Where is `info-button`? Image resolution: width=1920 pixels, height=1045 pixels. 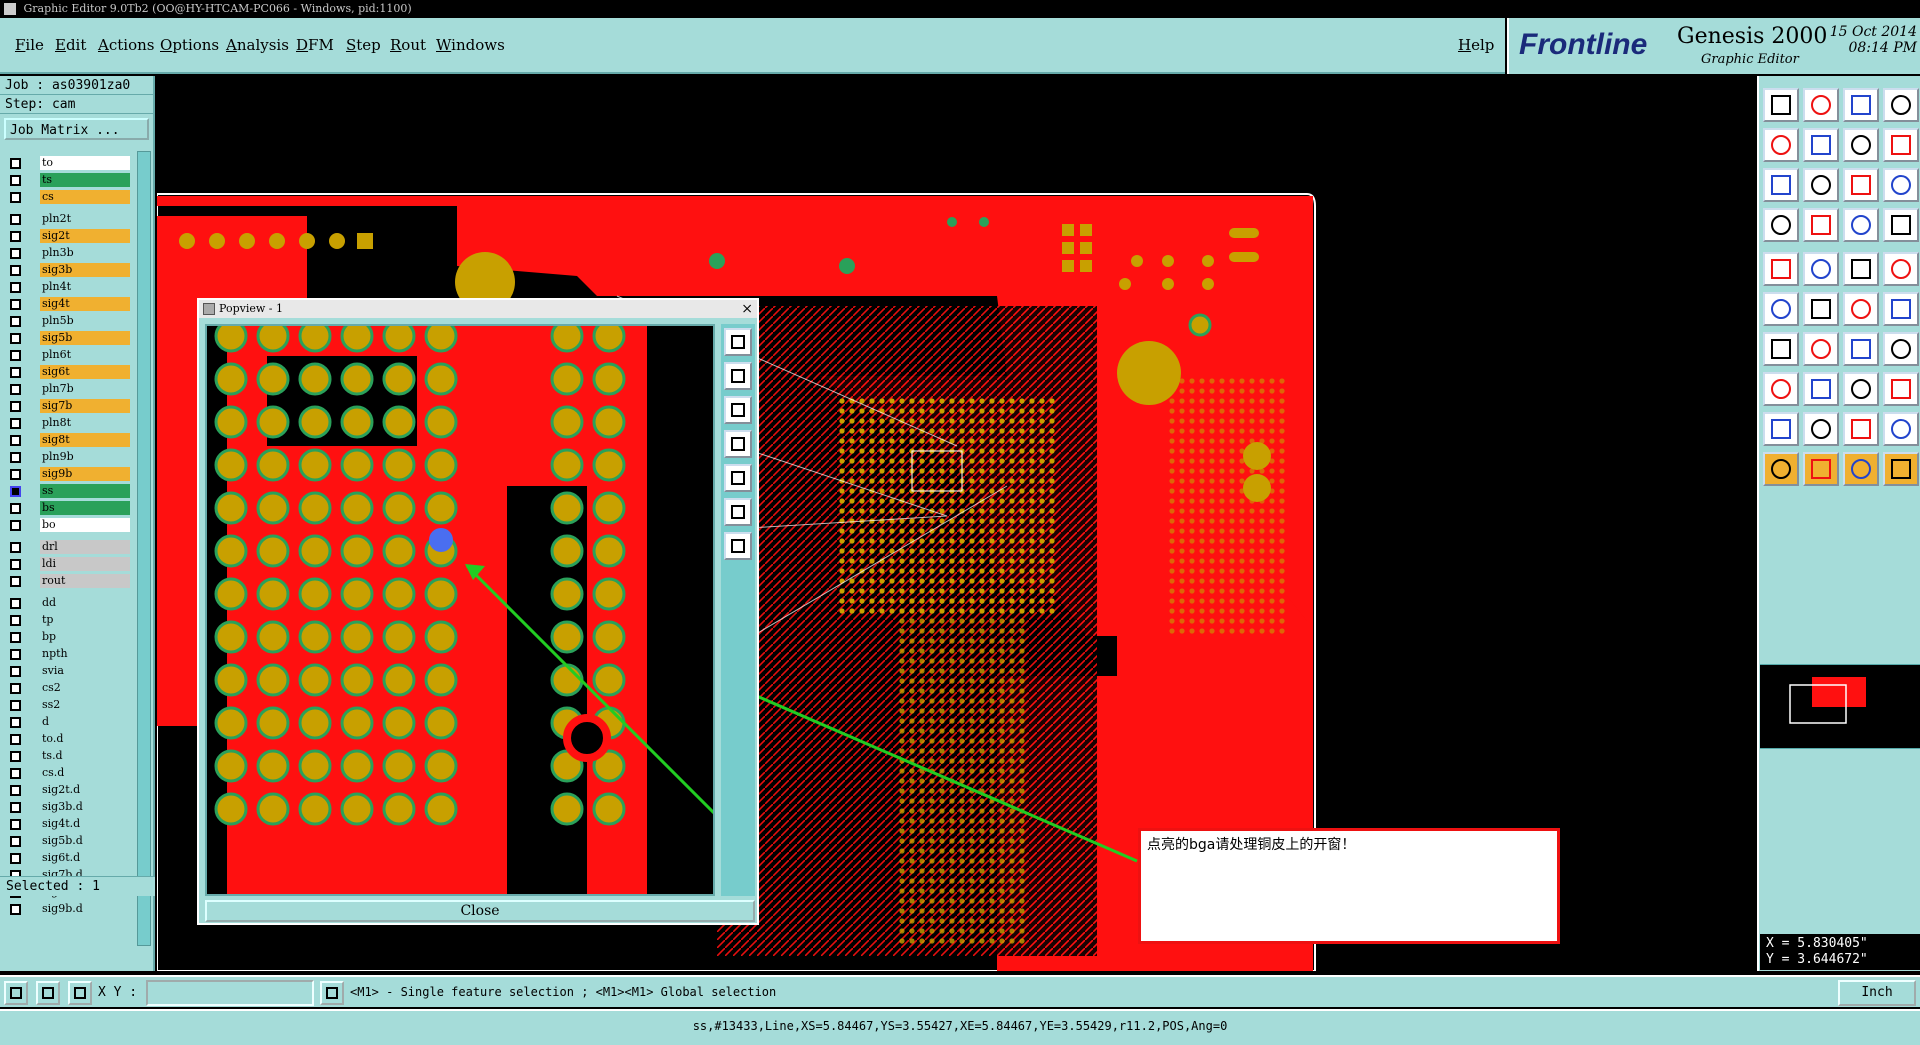
info-button is located at coordinates (332, 993).